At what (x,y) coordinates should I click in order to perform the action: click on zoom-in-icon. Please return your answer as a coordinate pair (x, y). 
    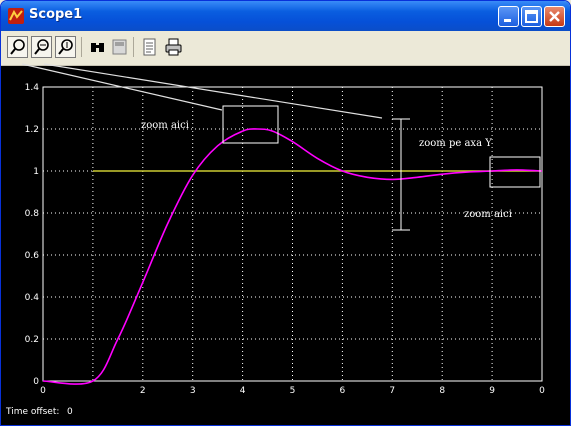
    Looking at the image, I should click on (17, 47).